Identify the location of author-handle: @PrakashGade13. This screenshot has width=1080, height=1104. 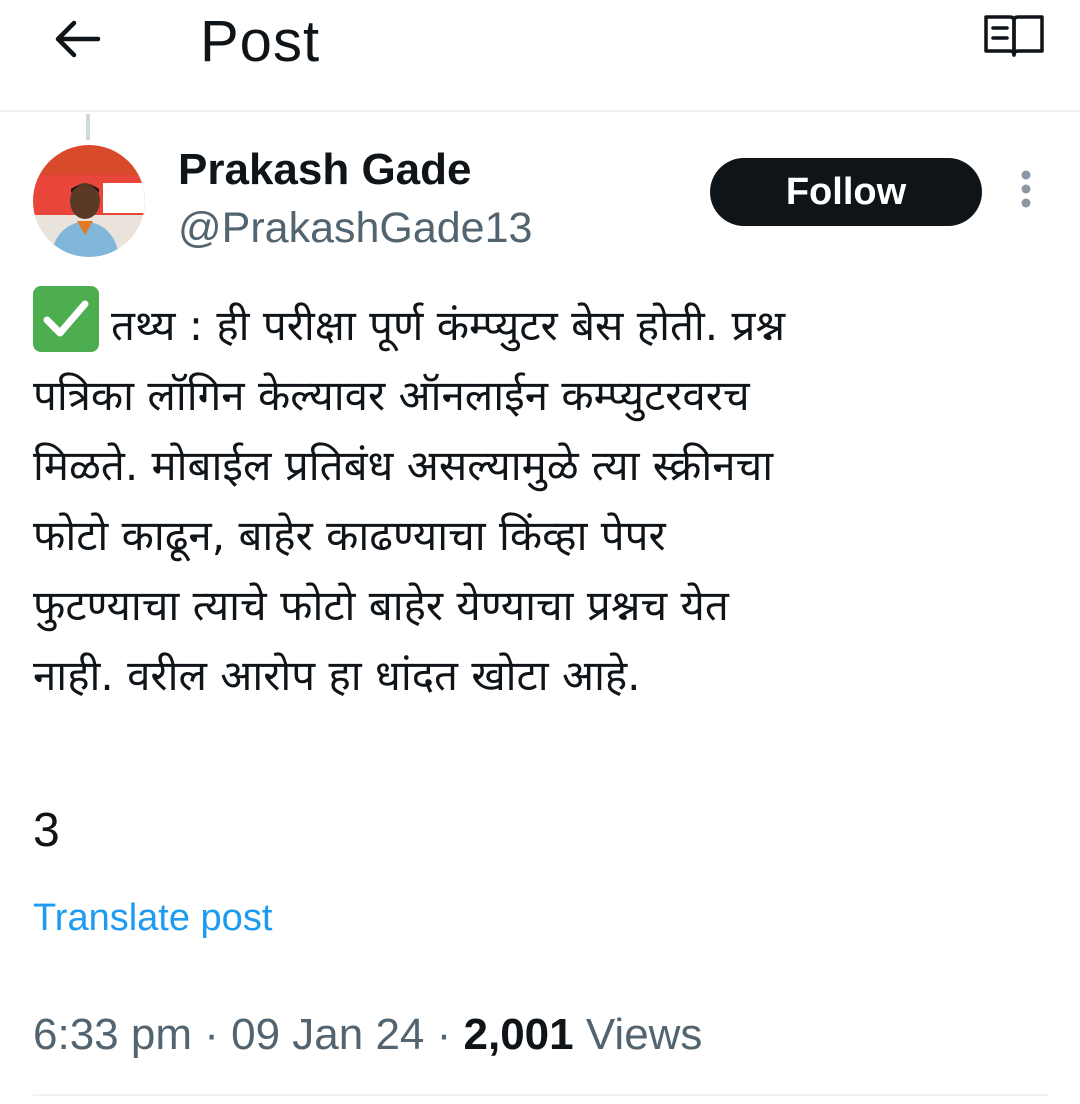
(355, 228).